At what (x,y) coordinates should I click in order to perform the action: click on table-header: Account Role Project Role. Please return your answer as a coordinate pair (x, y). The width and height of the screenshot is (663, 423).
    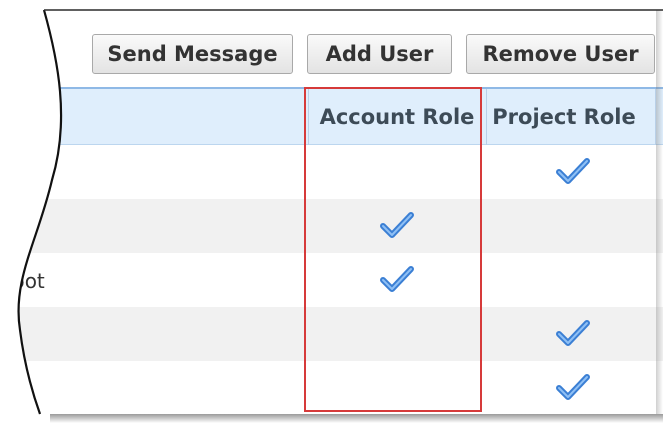
    Looking at the image, I should click on (331, 116).